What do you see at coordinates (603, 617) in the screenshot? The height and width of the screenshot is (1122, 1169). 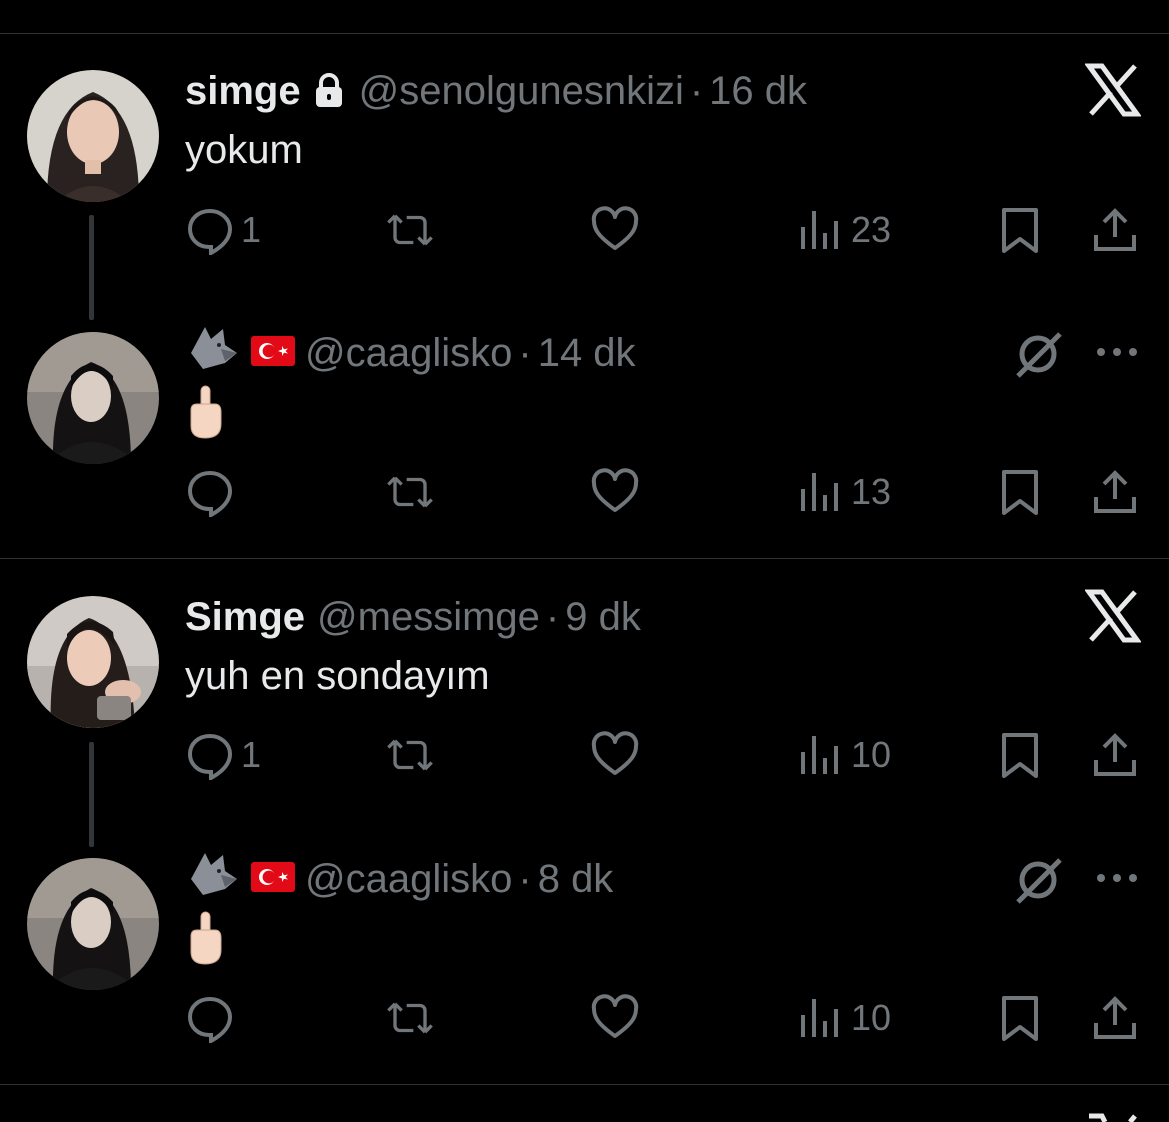 I see `timestamp: 9 dk` at bounding box center [603, 617].